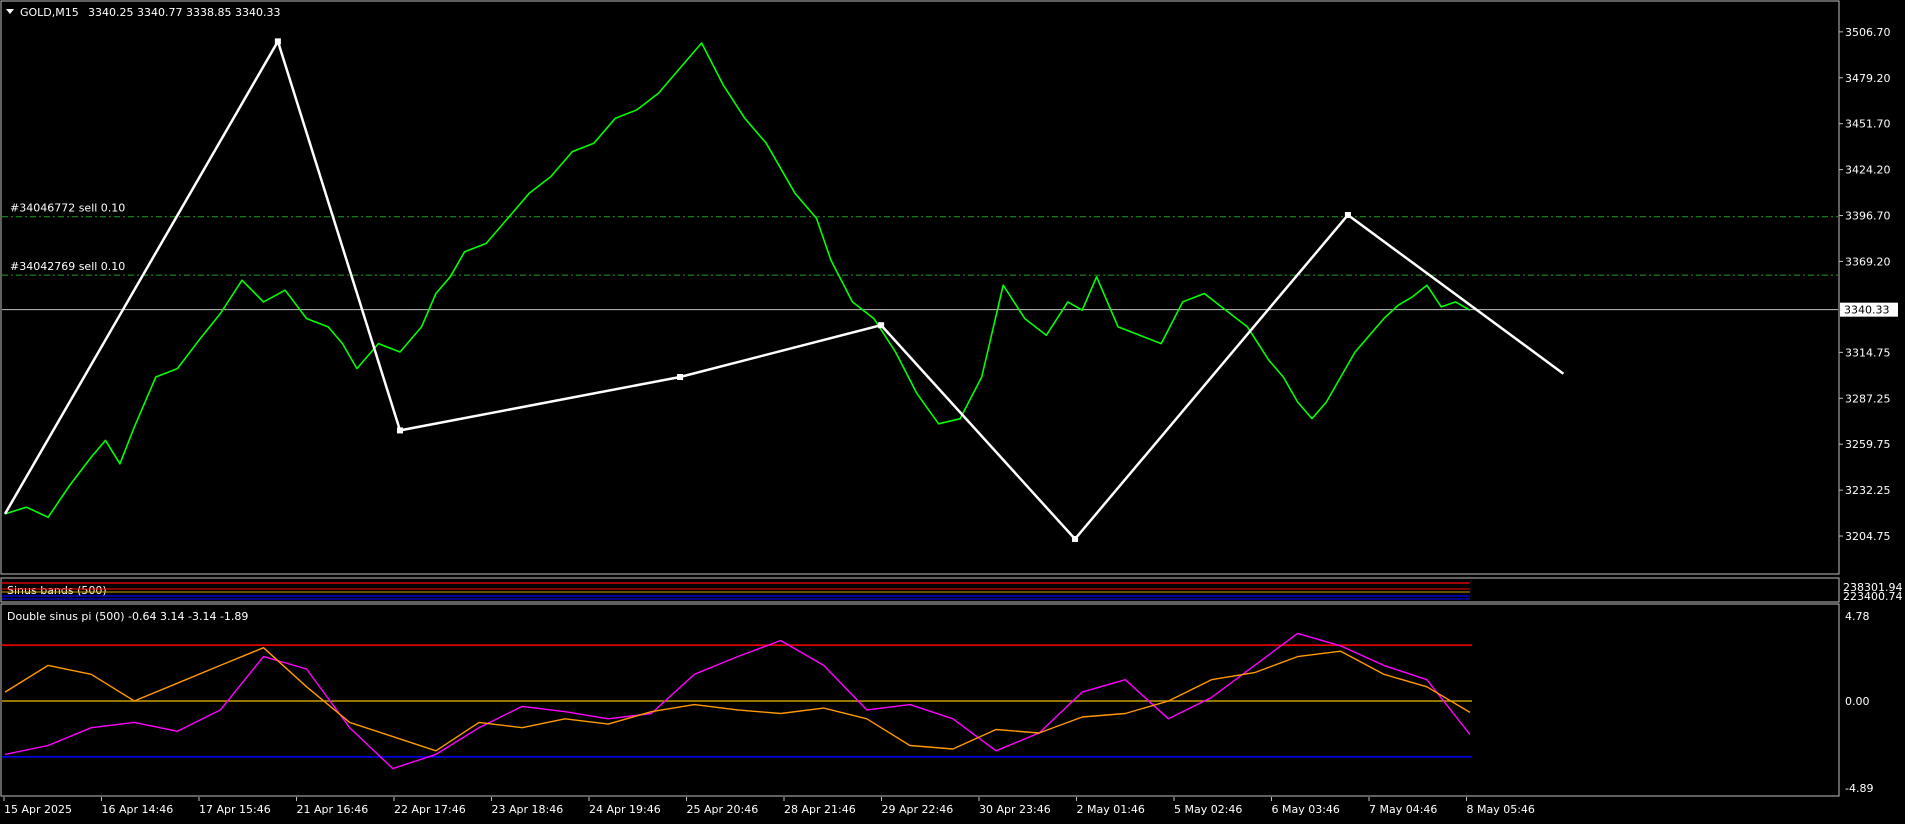 This screenshot has height=824, width=1905. What do you see at coordinates (1868, 444) in the screenshot?
I see `price-axis-tick-9: 3259.75` at bounding box center [1868, 444].